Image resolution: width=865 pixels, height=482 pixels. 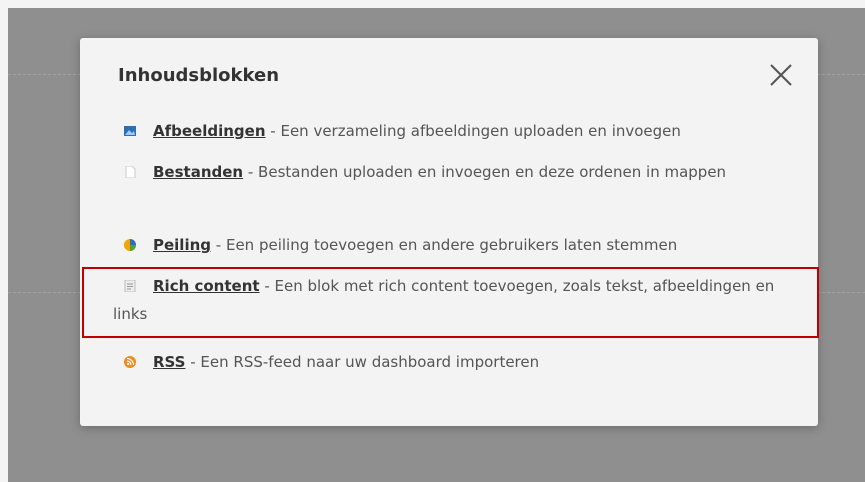 I want to click on rss-icon, so click(x=130, y=358).